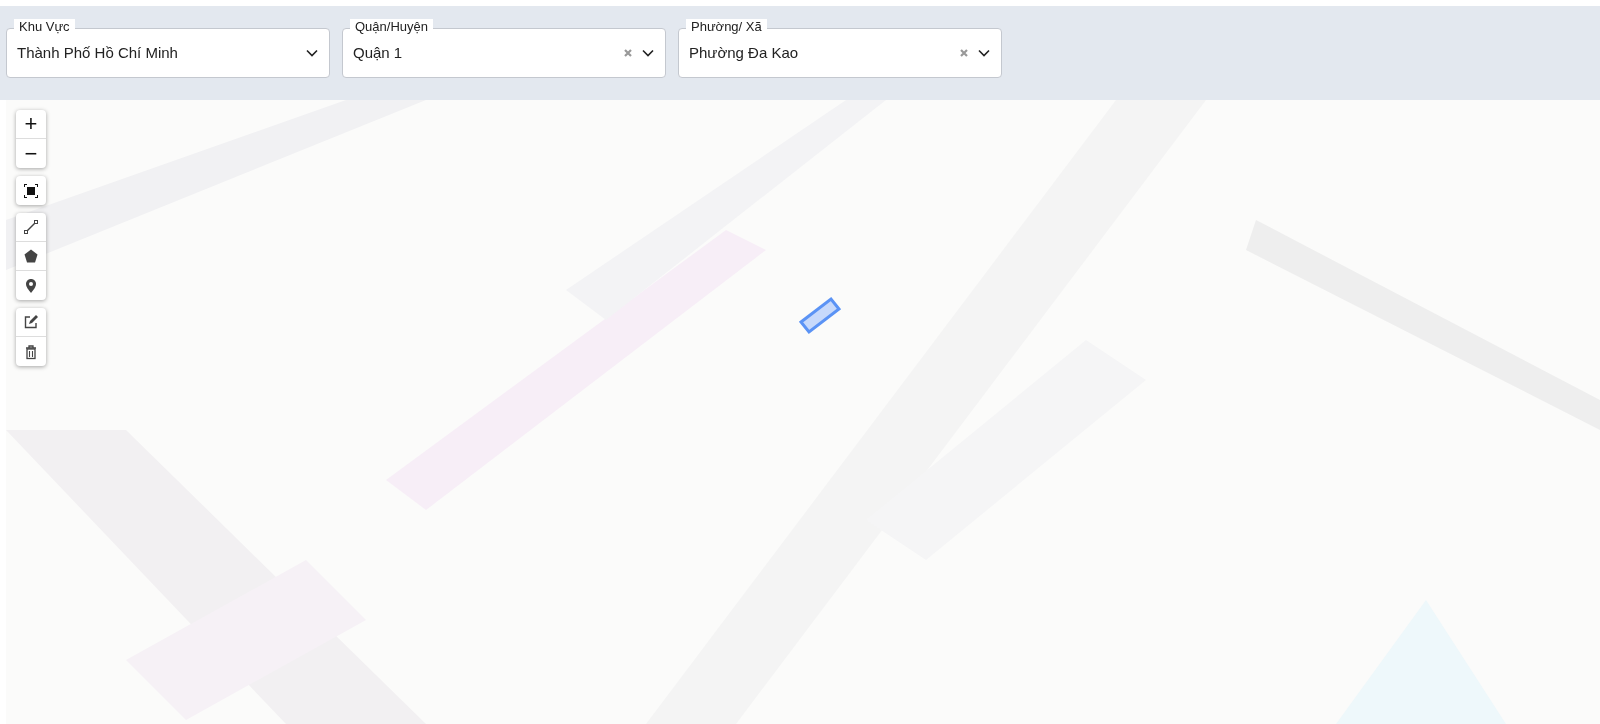 The image size is (1600, 724). I want to click on trash-icon, so click(31, 351).